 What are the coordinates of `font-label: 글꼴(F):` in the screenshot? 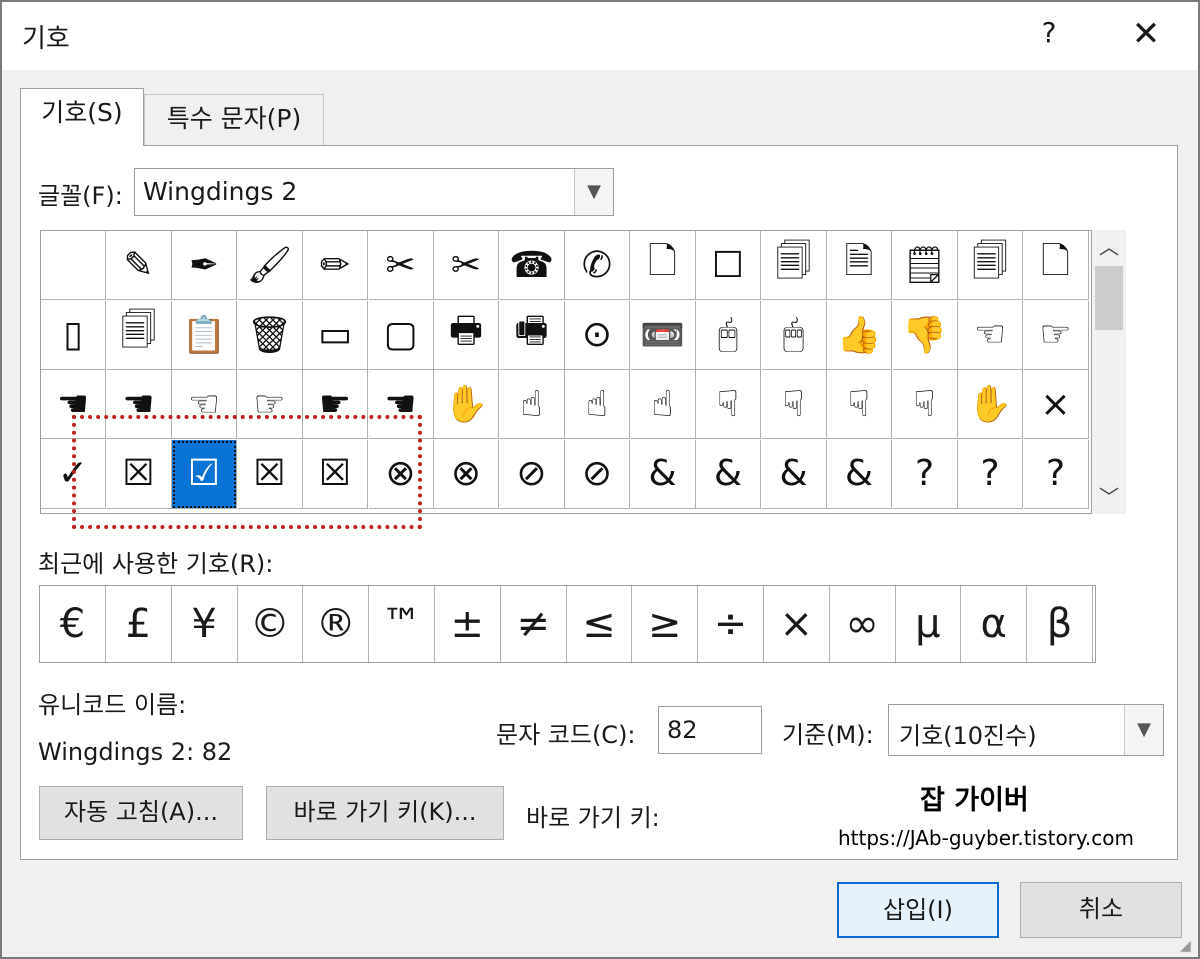 It's located at (80, 196).